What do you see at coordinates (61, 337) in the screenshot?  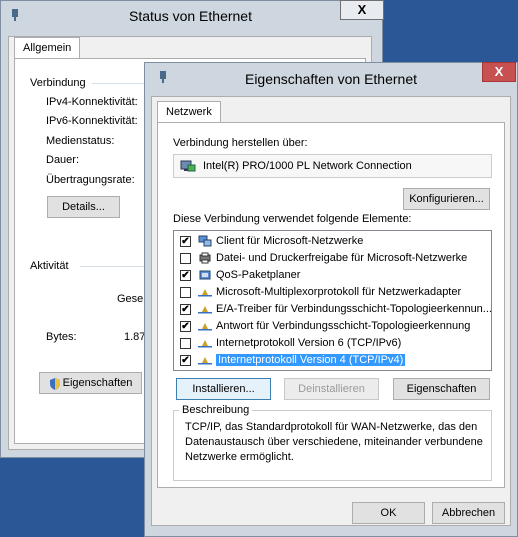 I see `bytes-label: Bytes:` at bounding box center [61, 337].